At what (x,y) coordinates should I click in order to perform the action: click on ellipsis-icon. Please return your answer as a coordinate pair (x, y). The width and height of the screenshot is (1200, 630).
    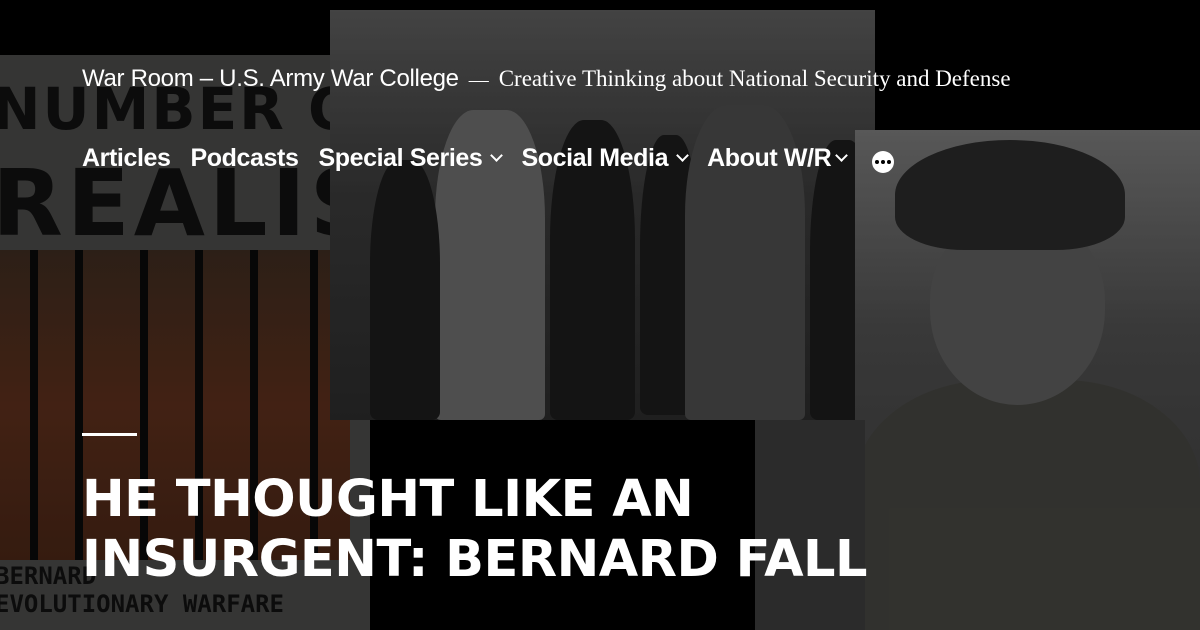
    Looking at the image, I should click on (883, 162).